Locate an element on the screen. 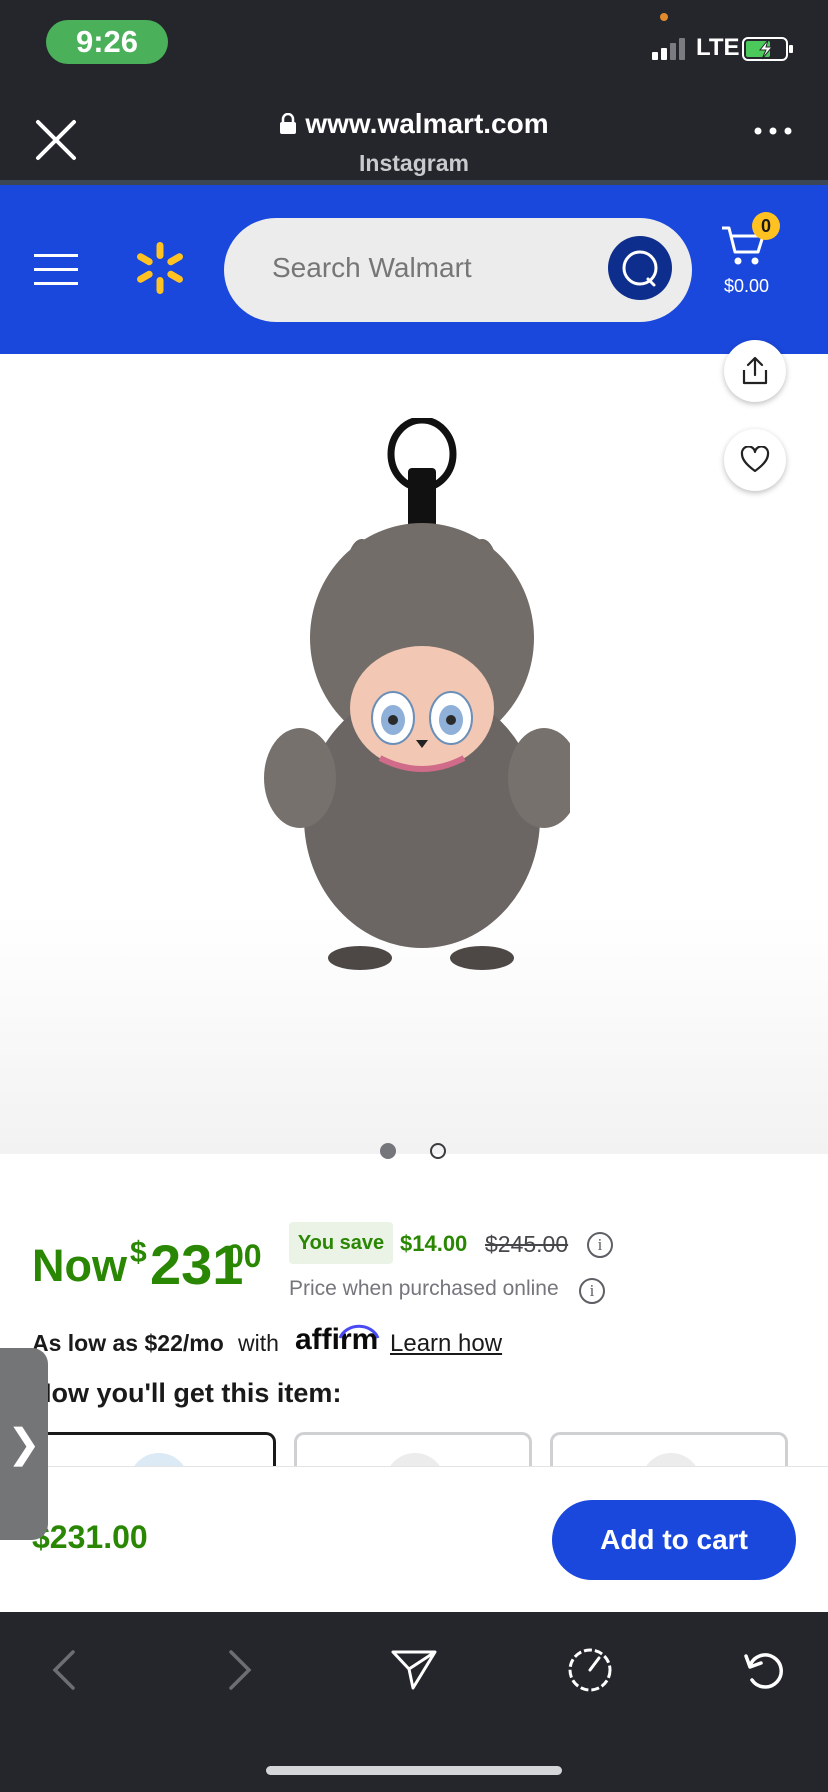 Image resolution: width=828 pixels, height=1792 pixels. address-bar: www.walmart.com is located at coordinates (414, 124).